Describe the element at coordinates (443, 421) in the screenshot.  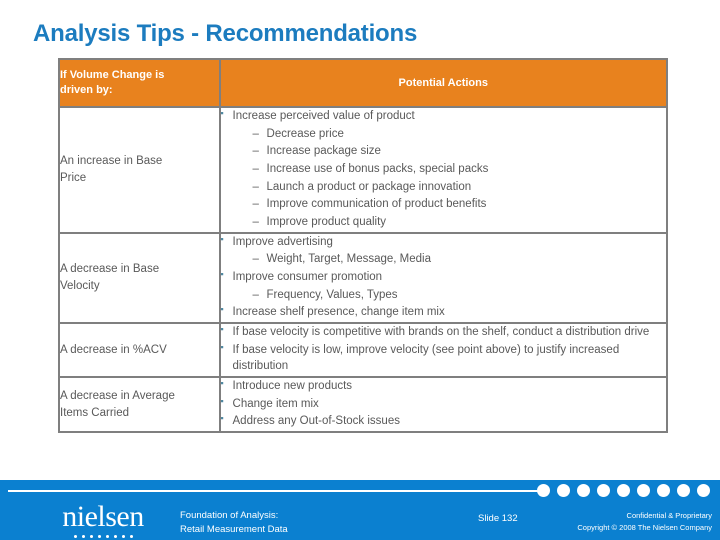
I see `action-item: Address any Out-of-Stock issues` at that location.